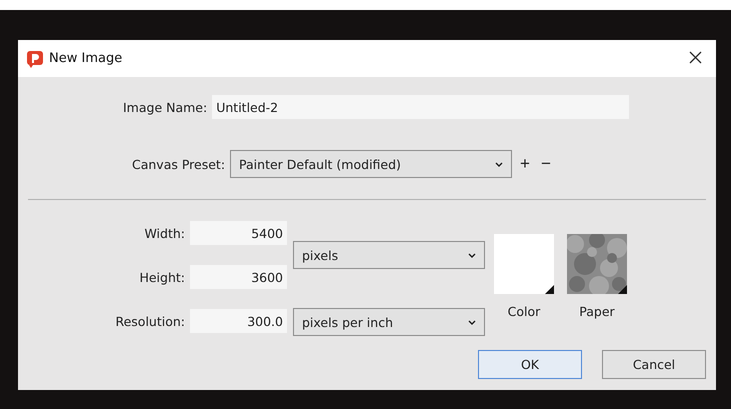  I want to click on unit-dropdown: pixels, so click(389, 255).